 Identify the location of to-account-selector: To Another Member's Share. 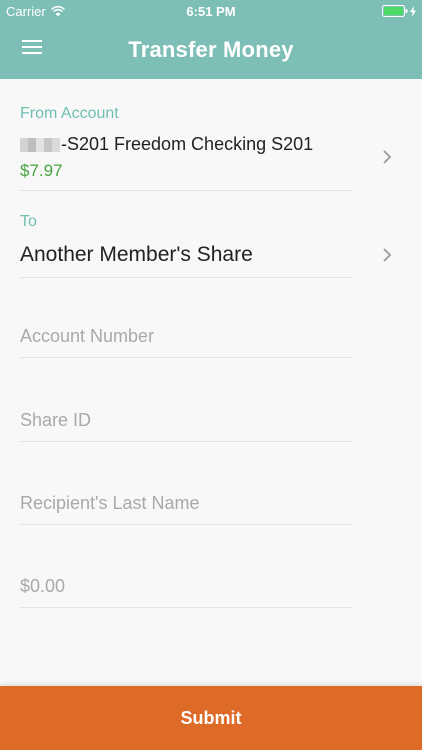
(211, 245).